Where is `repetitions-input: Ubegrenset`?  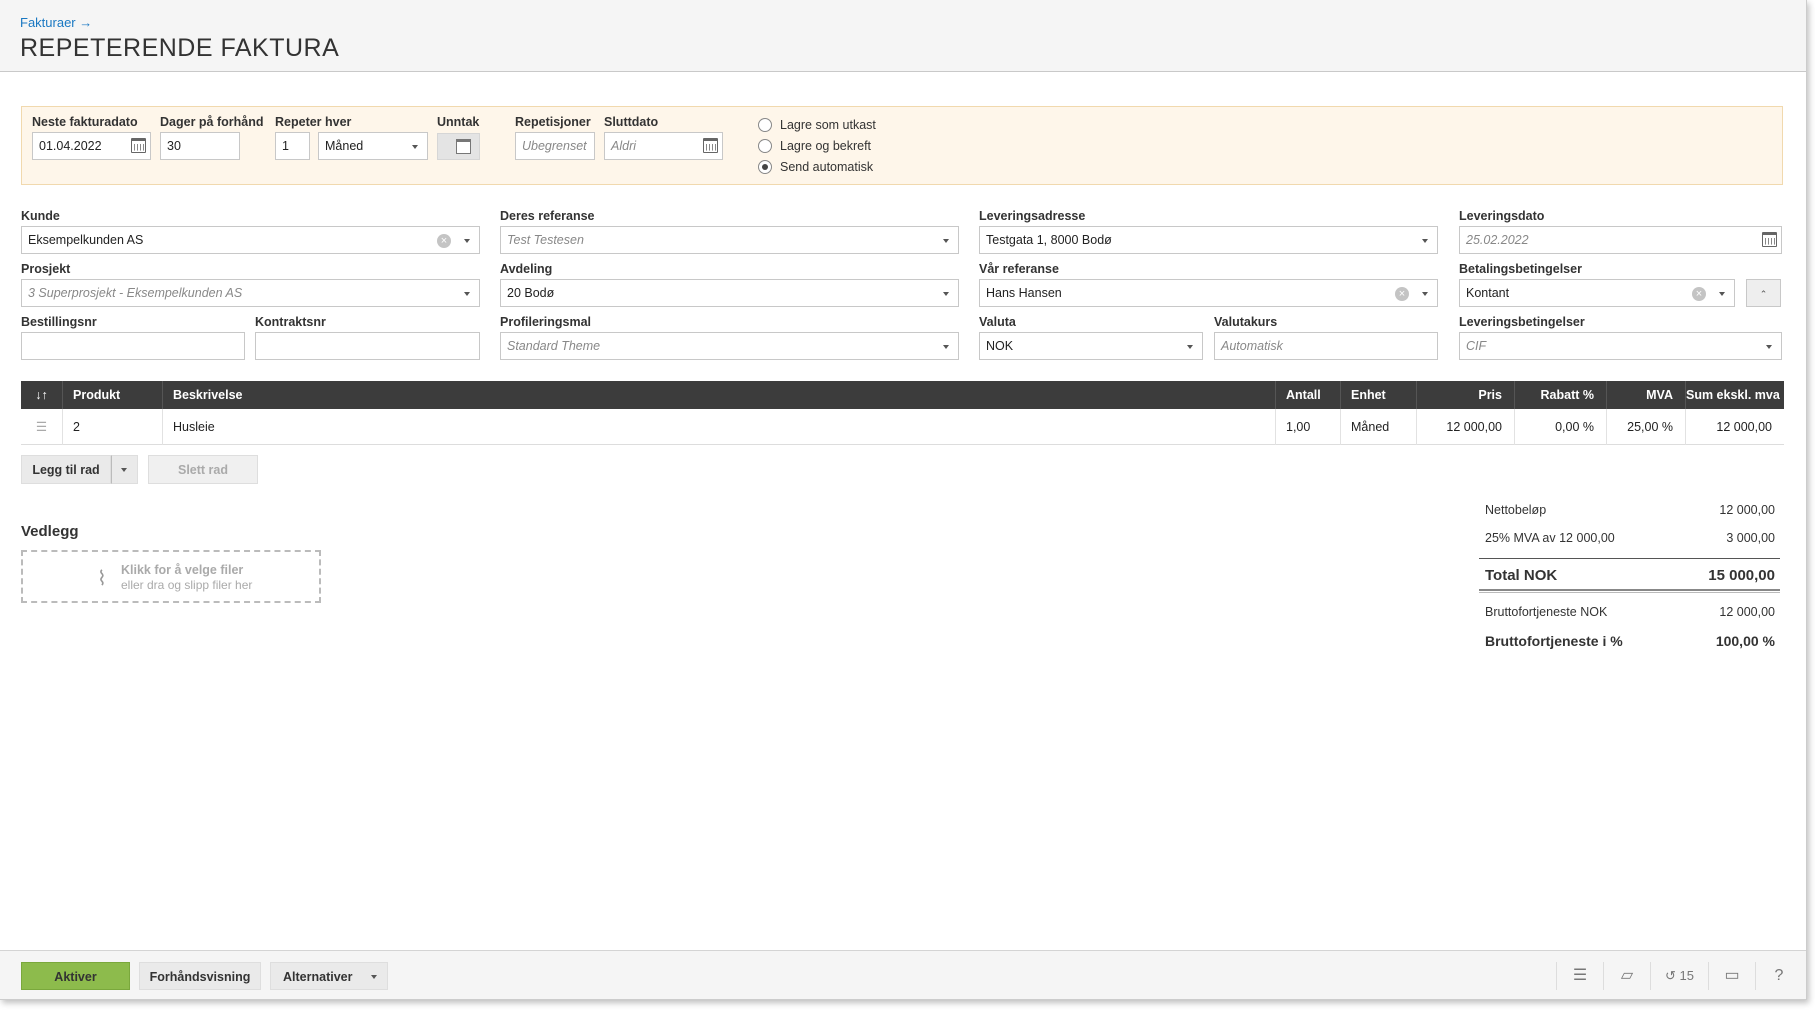
repetitions-input: Ubegrenset is located at coordinates (555, 146).